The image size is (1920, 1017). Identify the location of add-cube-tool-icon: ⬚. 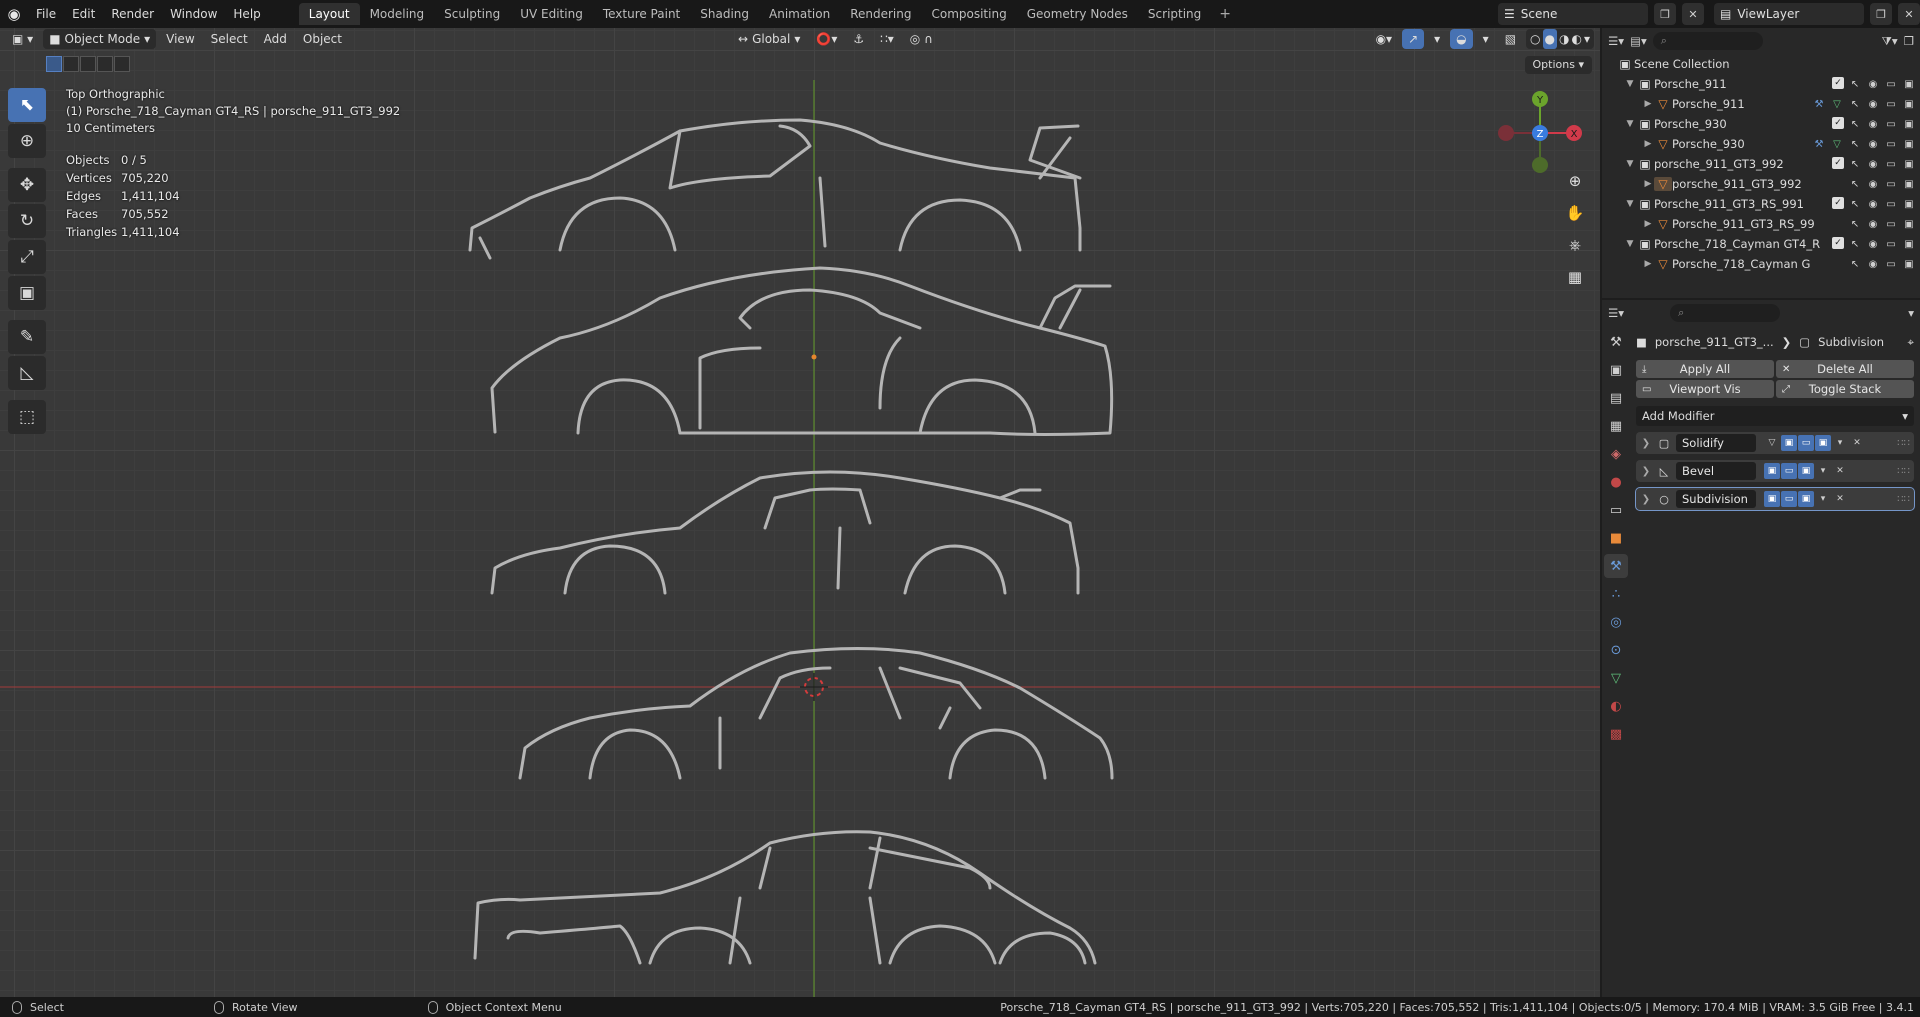
(27, 417).